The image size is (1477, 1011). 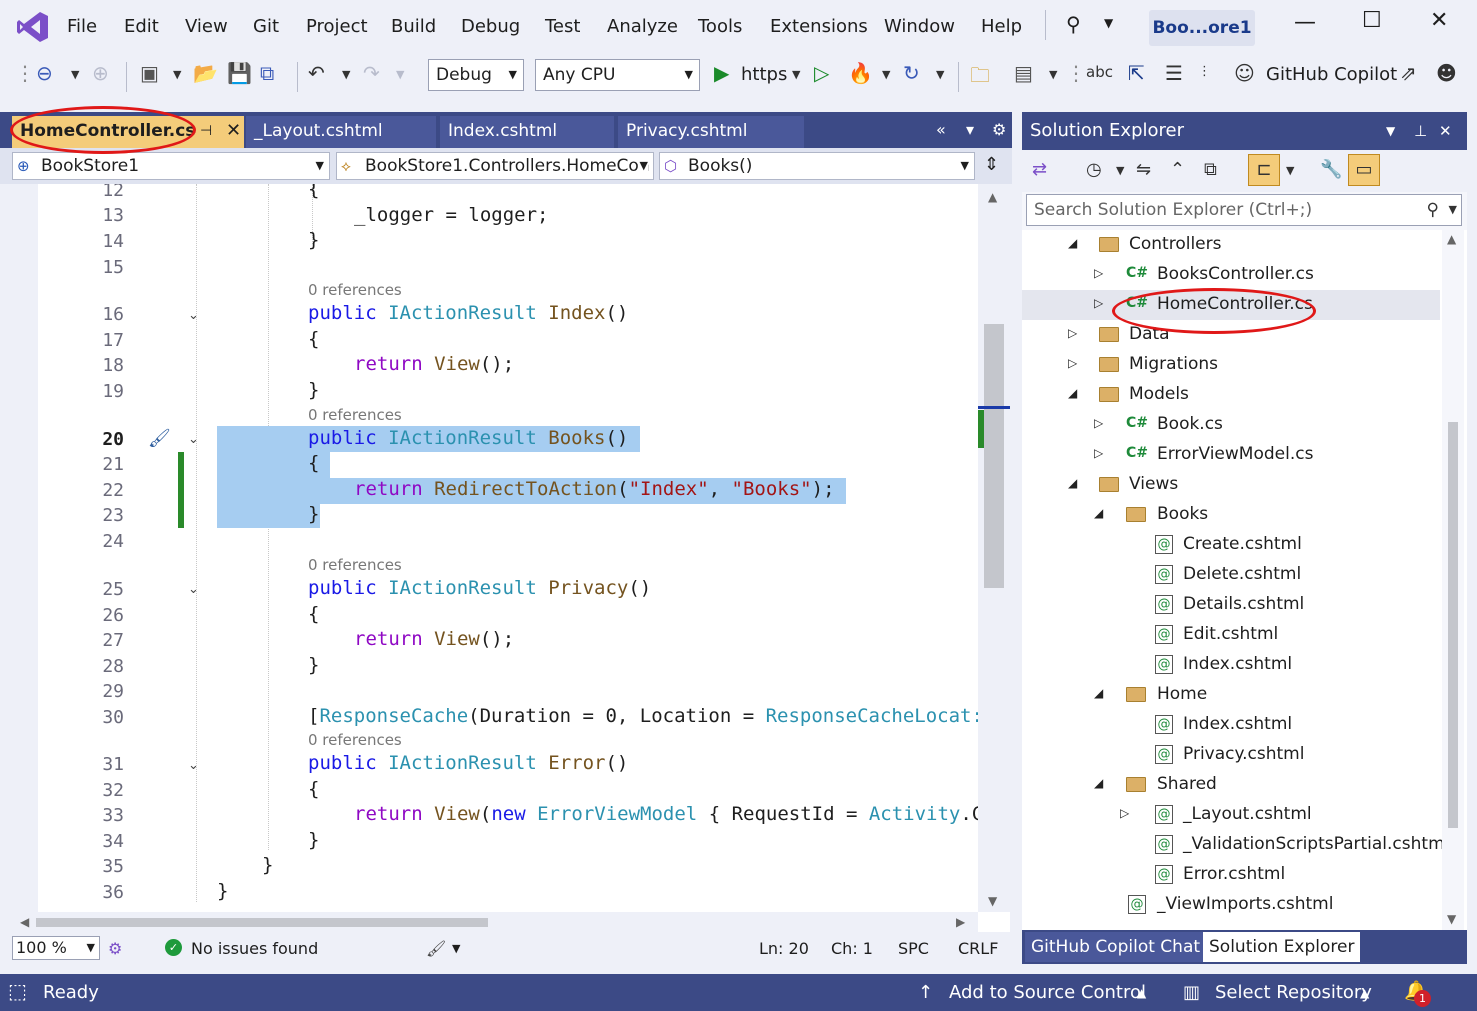 I want to click on tab-index: Index.cshtml, so click(x=527, y=132).